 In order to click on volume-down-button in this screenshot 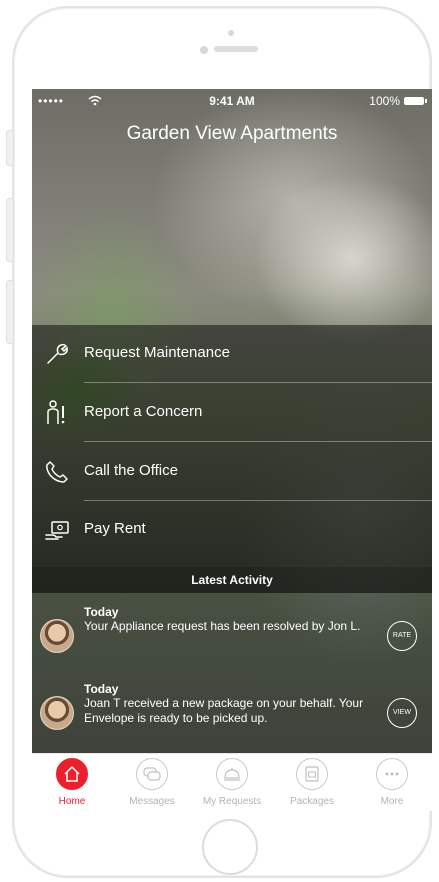, I will do `click(10, 312)`.